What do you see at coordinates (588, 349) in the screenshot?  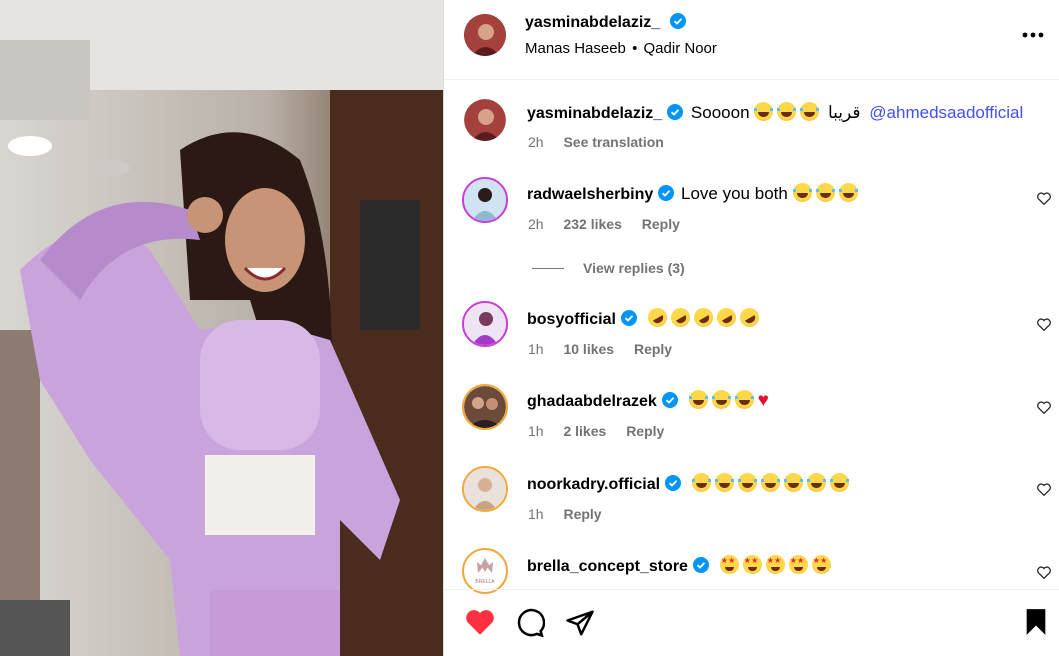 I see `comment-likes: 10 likes` at bounding box center [588, 349].